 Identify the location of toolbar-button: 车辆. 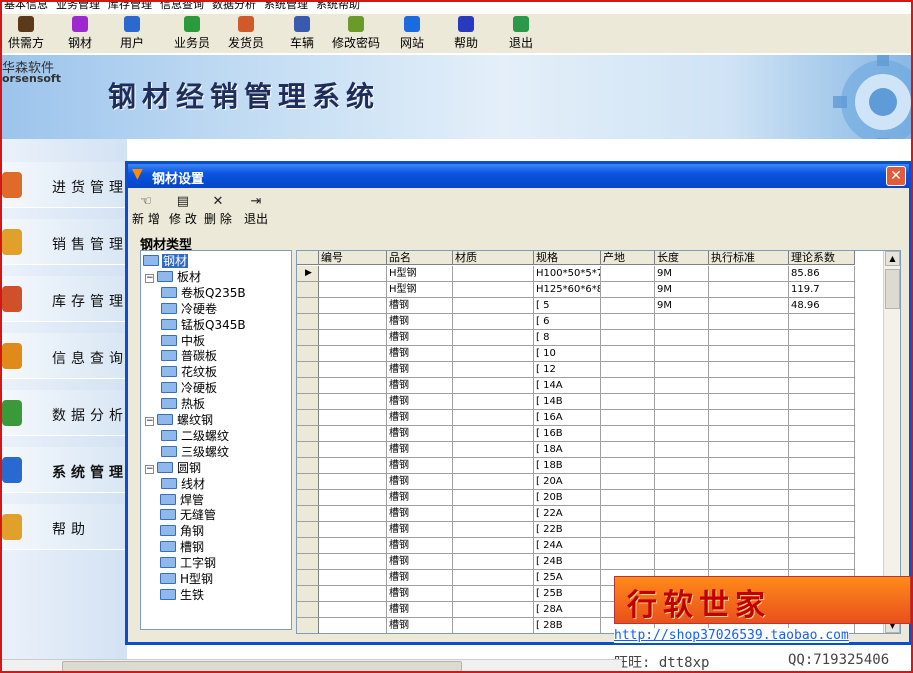
(302, 33).